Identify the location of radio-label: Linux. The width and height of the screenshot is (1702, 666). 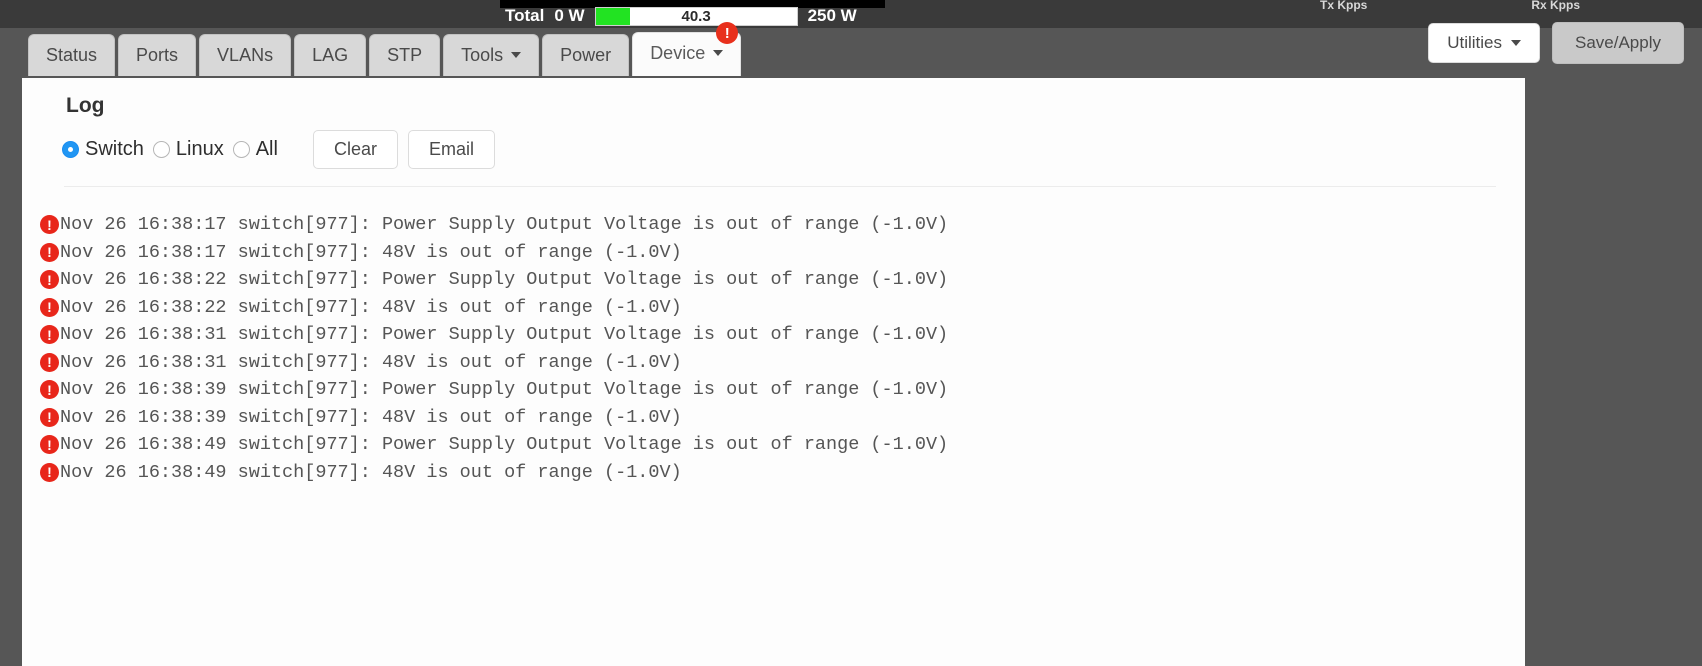
(199, 149).